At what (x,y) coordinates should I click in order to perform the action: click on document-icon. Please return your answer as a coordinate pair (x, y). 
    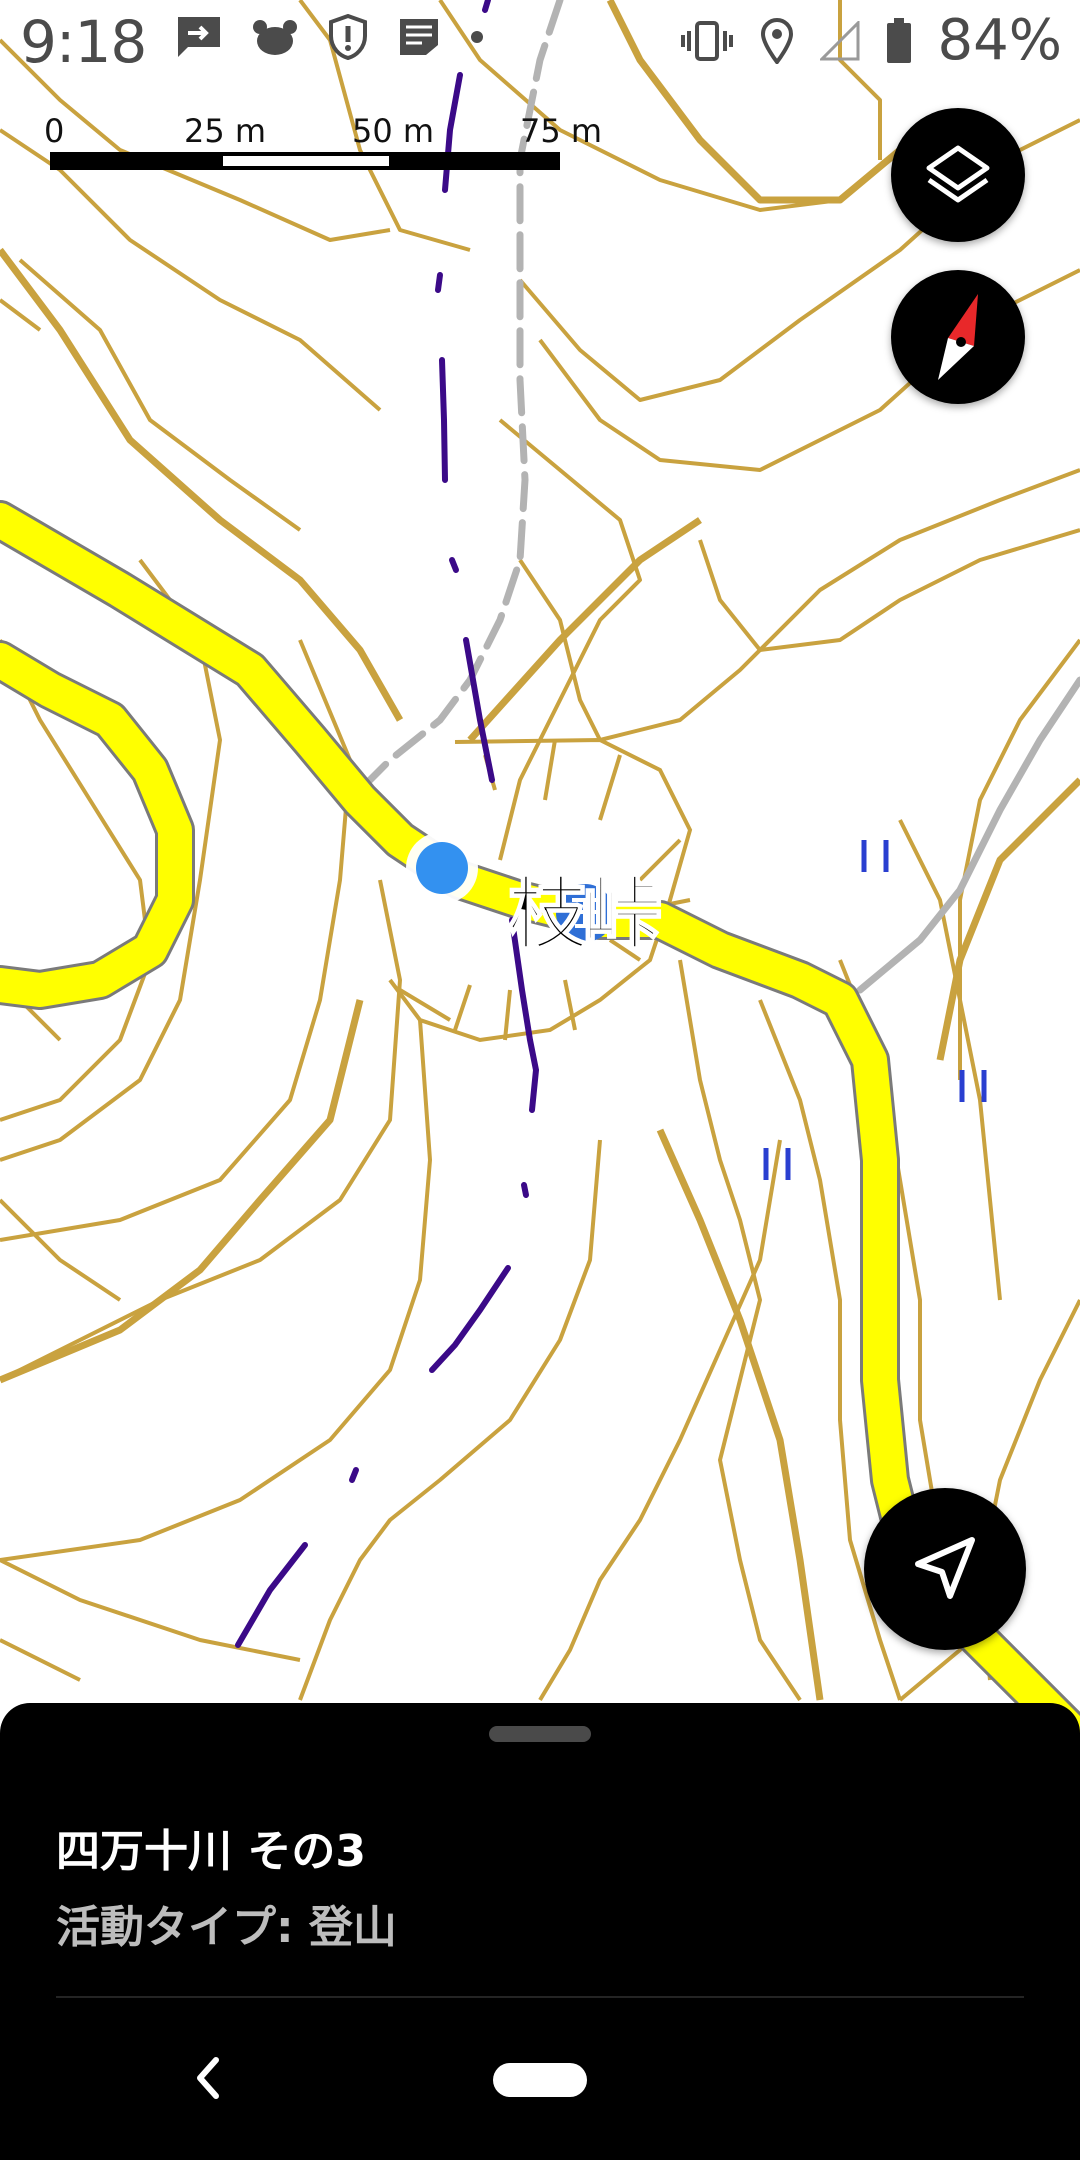
    Looking at the image, I should click on (419, 37).